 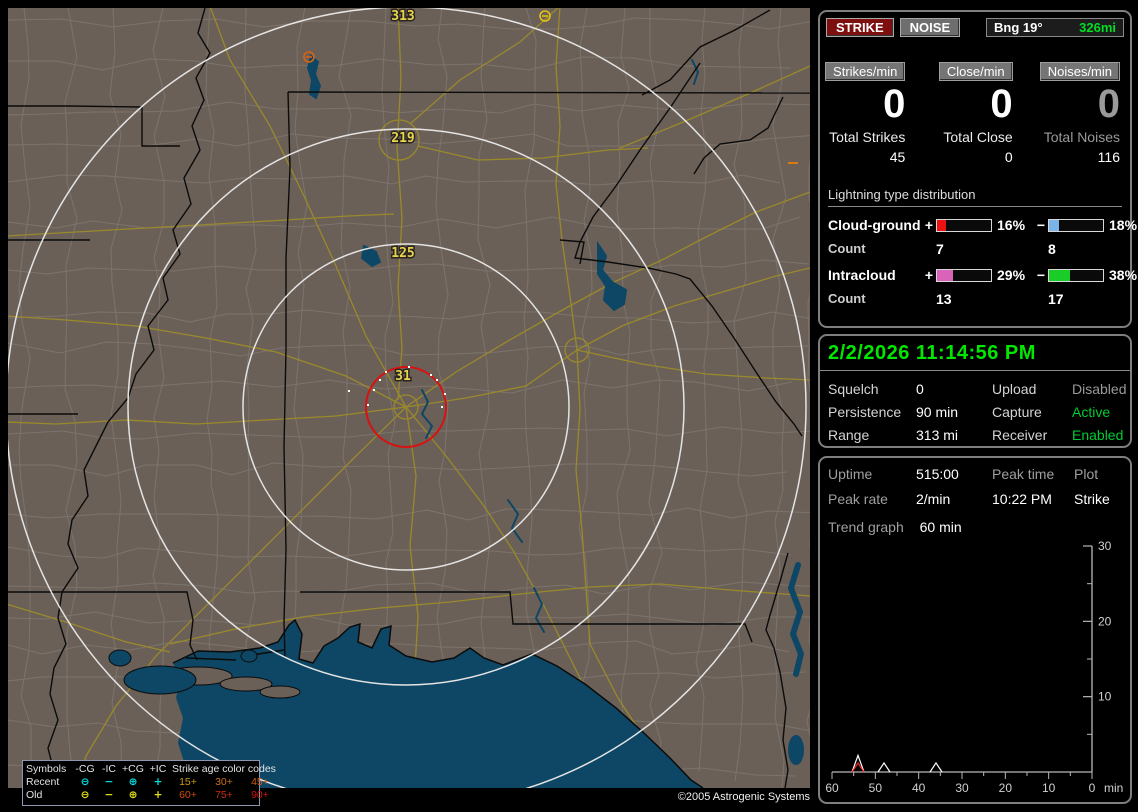 What do you see at coordinates (188, 795) in the screenshot?
I see `age-badge-60: 60+` at bounding box center [188, 795].